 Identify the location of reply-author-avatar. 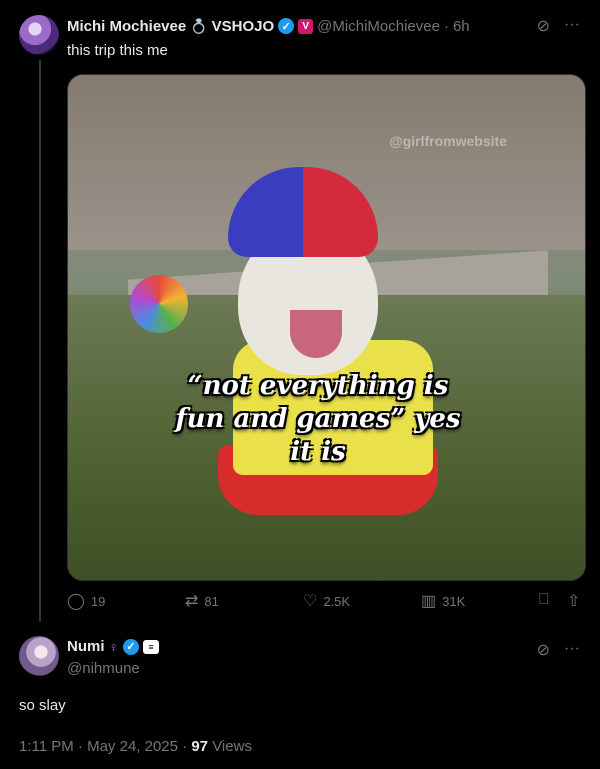
(39, 656).